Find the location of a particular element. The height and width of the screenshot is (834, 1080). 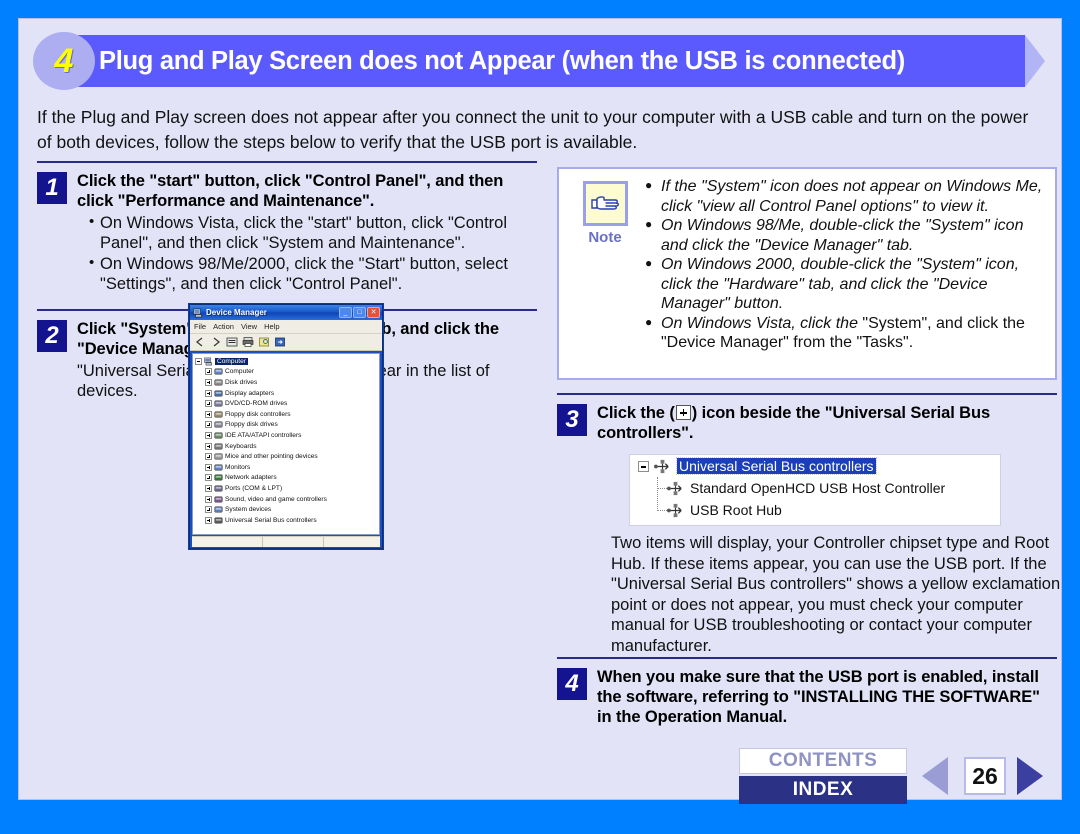

tree-item: IDE ATA/ATAPI controllers is located at coordinates (287, 435).